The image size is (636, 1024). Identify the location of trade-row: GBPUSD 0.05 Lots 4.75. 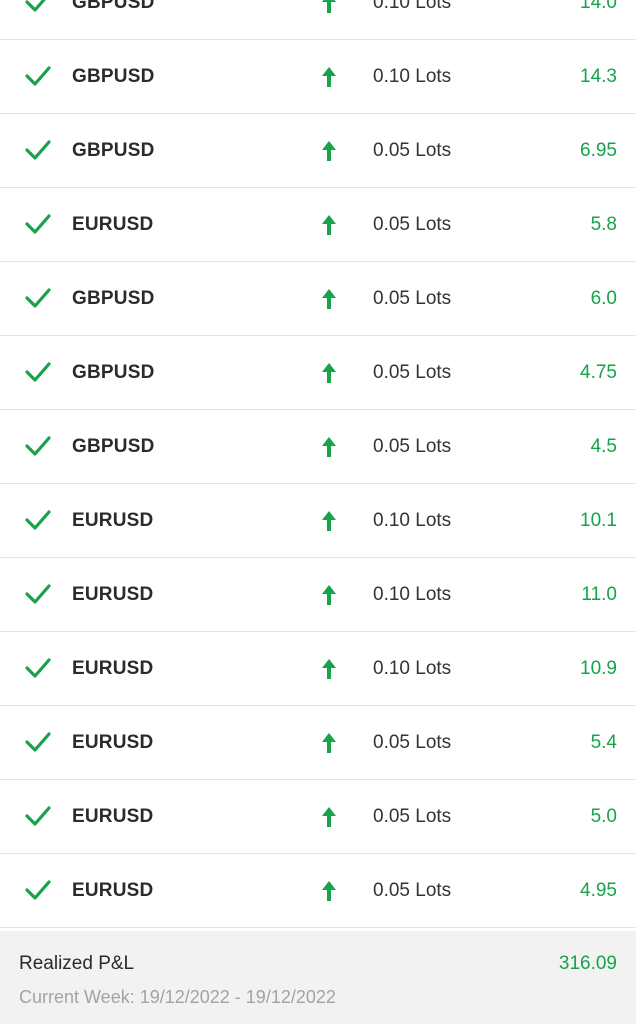
(318, 373).